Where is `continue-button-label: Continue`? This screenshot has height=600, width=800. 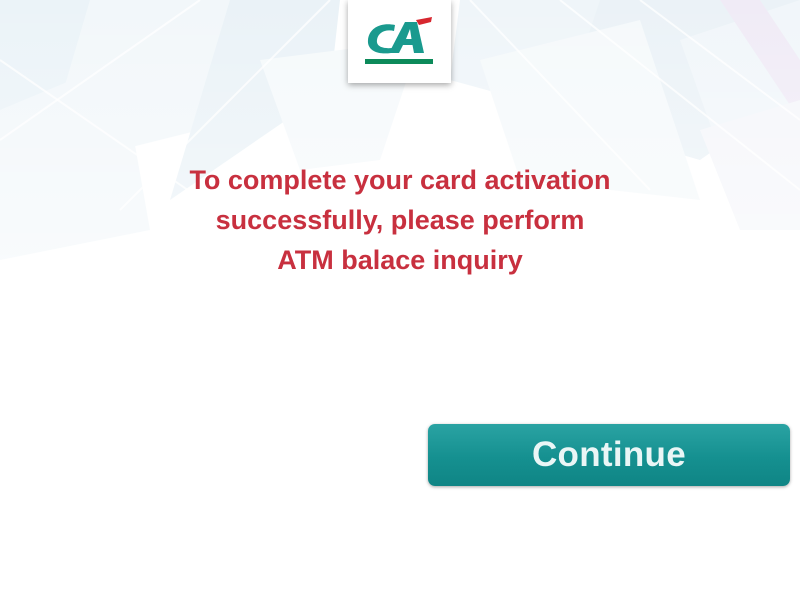 continue-button-label: Continue is located at coordinates (609, 454).